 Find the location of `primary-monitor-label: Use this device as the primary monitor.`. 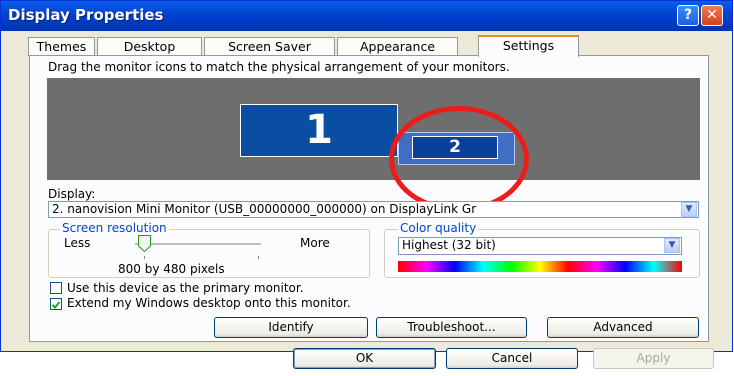

primary-monitor-label: Use this device as the primary monitor. is located at coordinates (185, 288).